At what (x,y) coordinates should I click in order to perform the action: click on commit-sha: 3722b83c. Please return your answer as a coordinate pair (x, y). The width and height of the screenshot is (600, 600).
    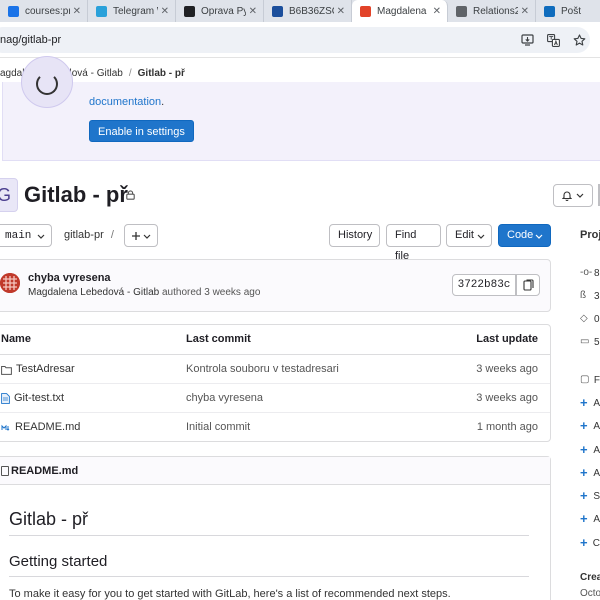
    Looking at the image, I should click on (484, 285).